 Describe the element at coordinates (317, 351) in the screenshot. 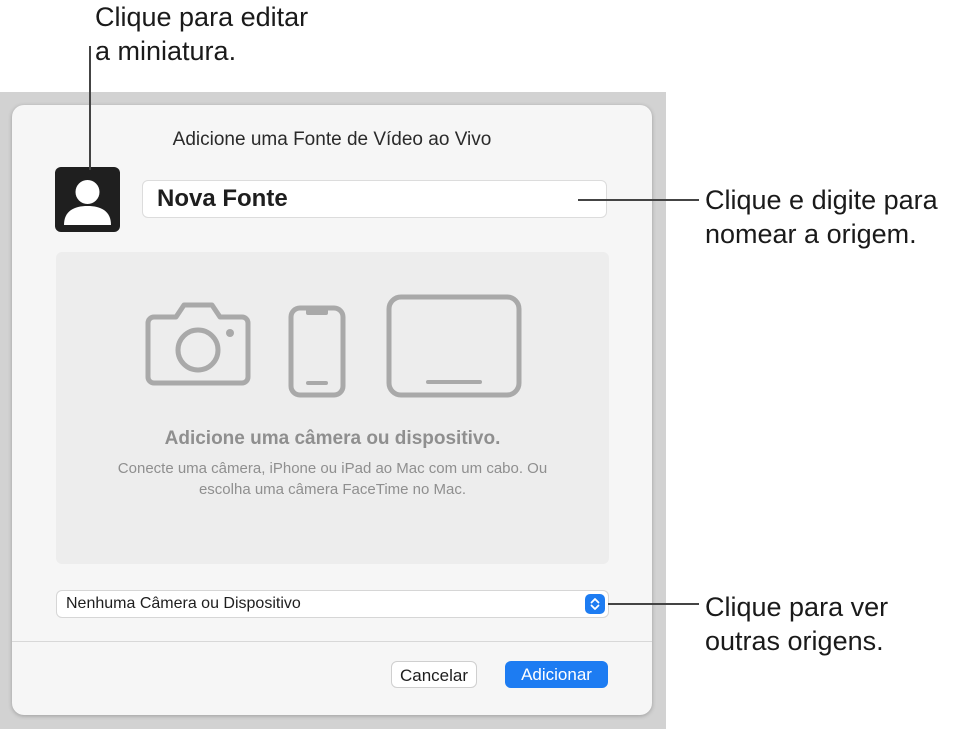

I see `iphone-icon` at that location.